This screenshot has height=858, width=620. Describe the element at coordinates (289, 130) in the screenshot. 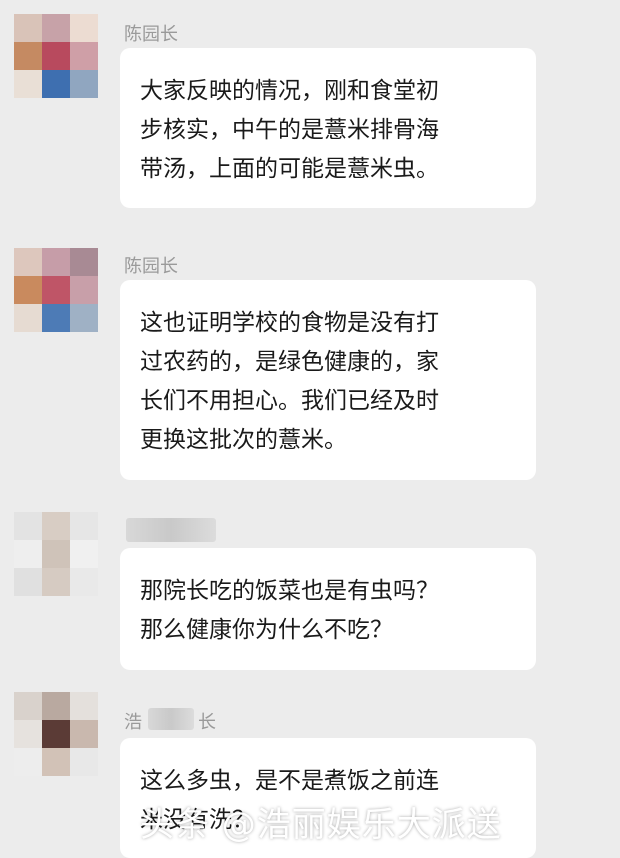

I see `message-line: 步核实，中午的是薏米排骨海` at that location.